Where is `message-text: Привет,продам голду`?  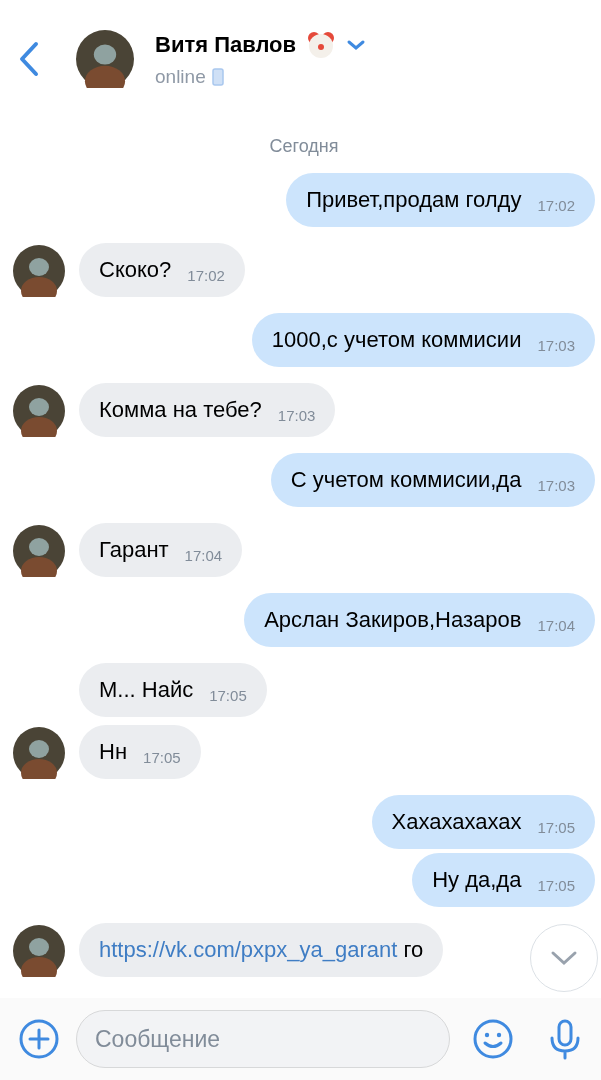 message-text: Привет,продам голду is located at coordinates (414, 200).